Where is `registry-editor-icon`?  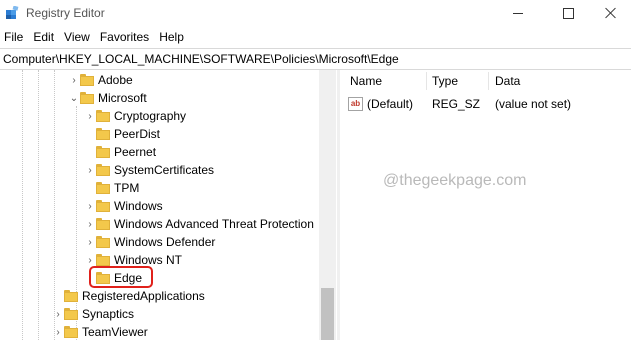
registry-editor-icon is located at coordinates (12, 12).